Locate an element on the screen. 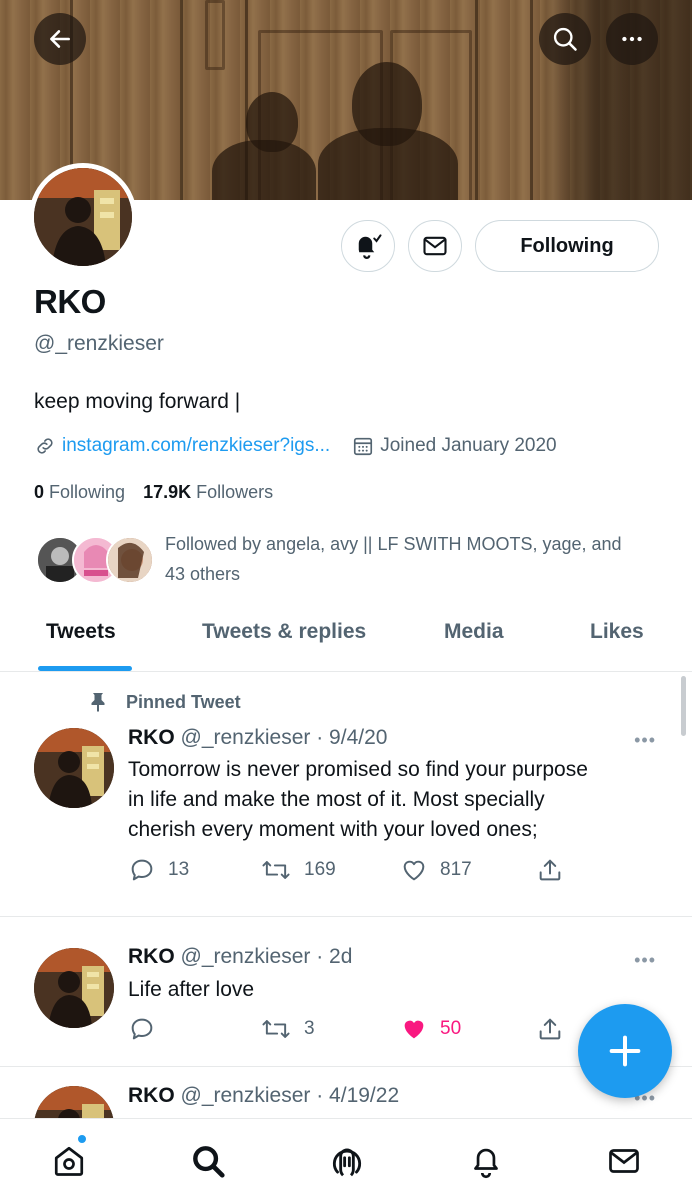 This screenshot has height=1200, width=692. scrollbar is located at coordinates (683, 706).